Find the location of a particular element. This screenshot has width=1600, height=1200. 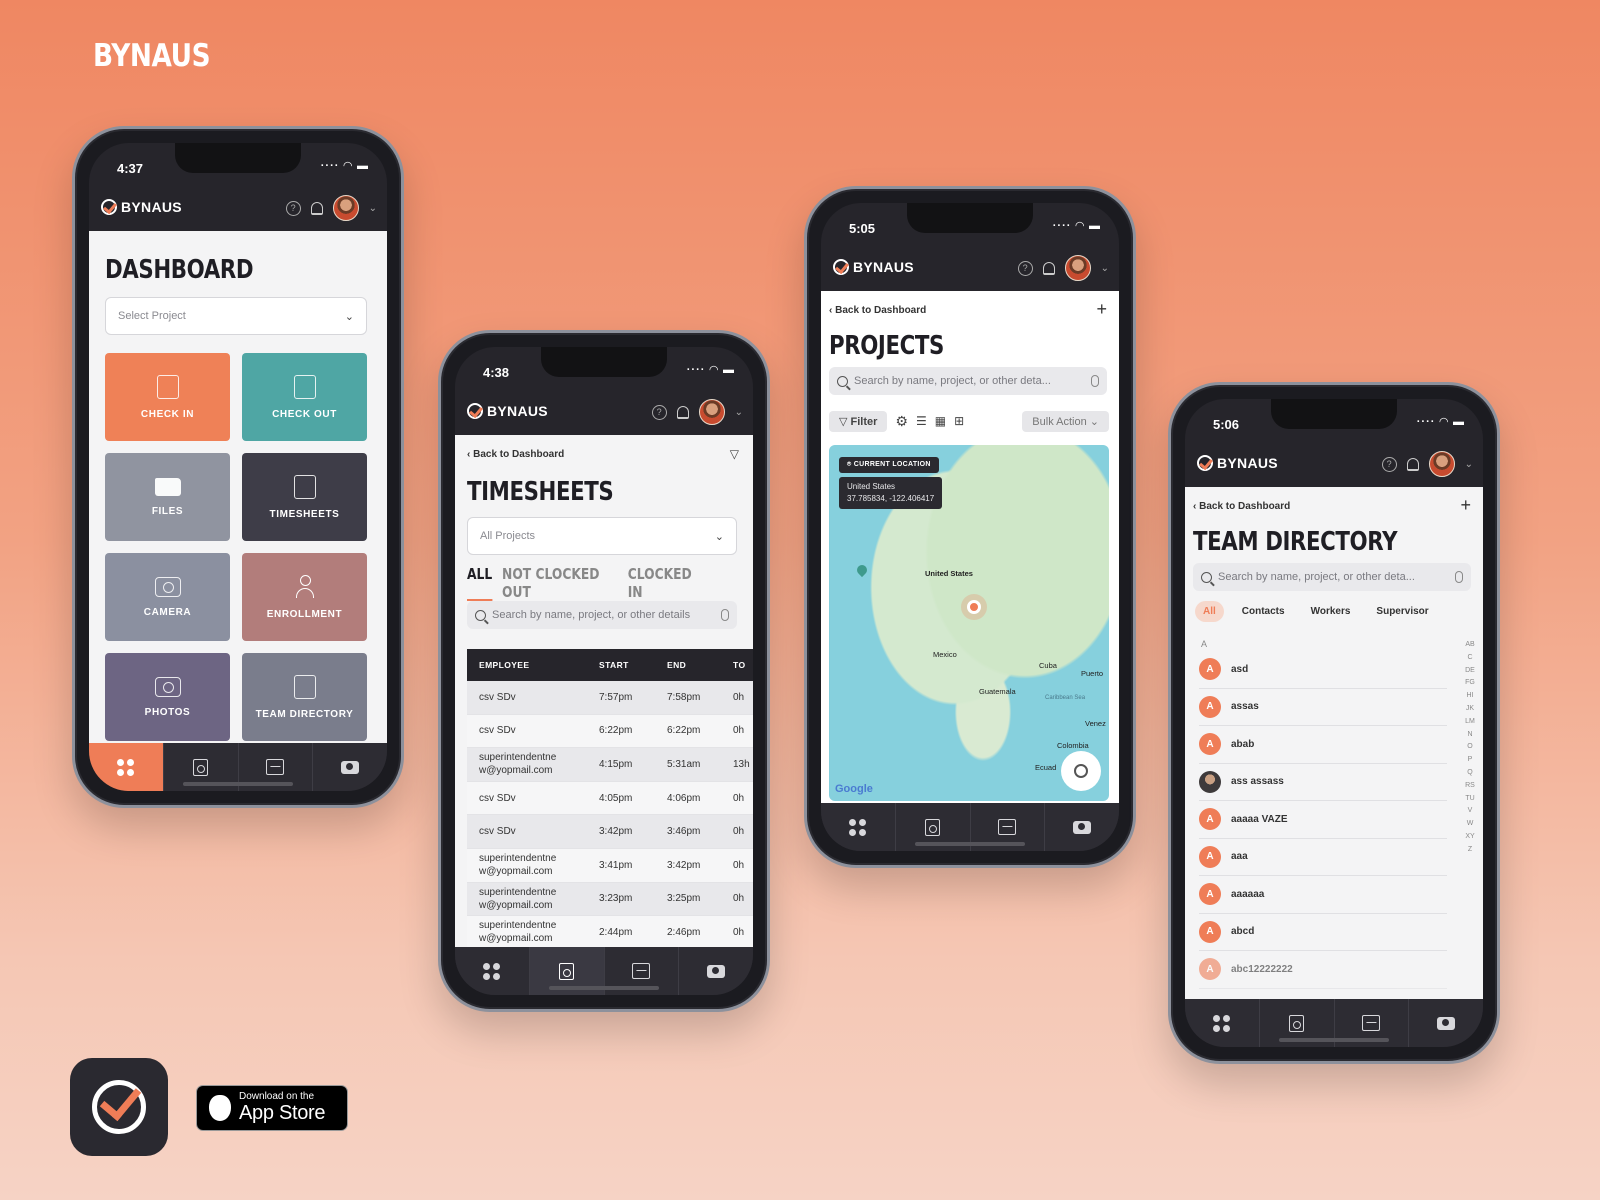

locate-me-button is located at coordinates (1081, 771).